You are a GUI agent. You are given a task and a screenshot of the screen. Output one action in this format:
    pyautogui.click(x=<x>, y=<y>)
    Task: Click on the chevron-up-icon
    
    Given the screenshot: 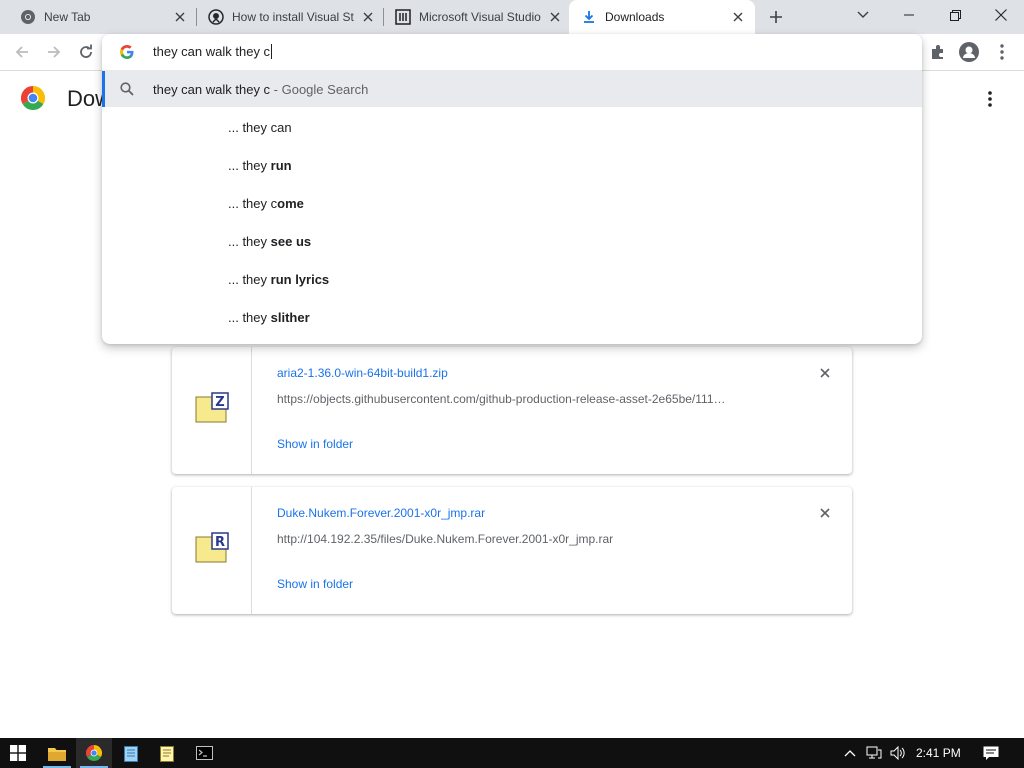 What is the action you would take?
    pyautogui.click(x=850, y=753)
    